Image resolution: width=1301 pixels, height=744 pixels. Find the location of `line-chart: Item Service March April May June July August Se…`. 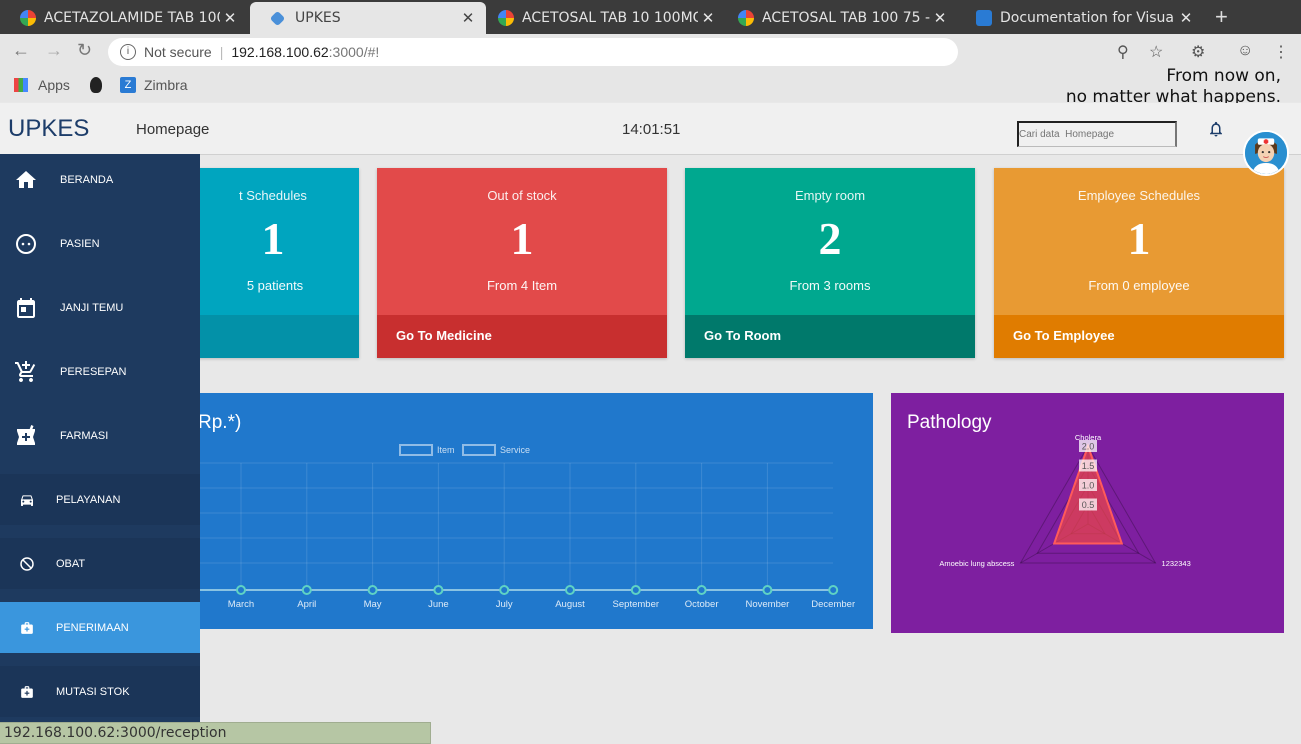

line-chart: Item Service March April May June July August Se… is located at coordinates (502, 527).